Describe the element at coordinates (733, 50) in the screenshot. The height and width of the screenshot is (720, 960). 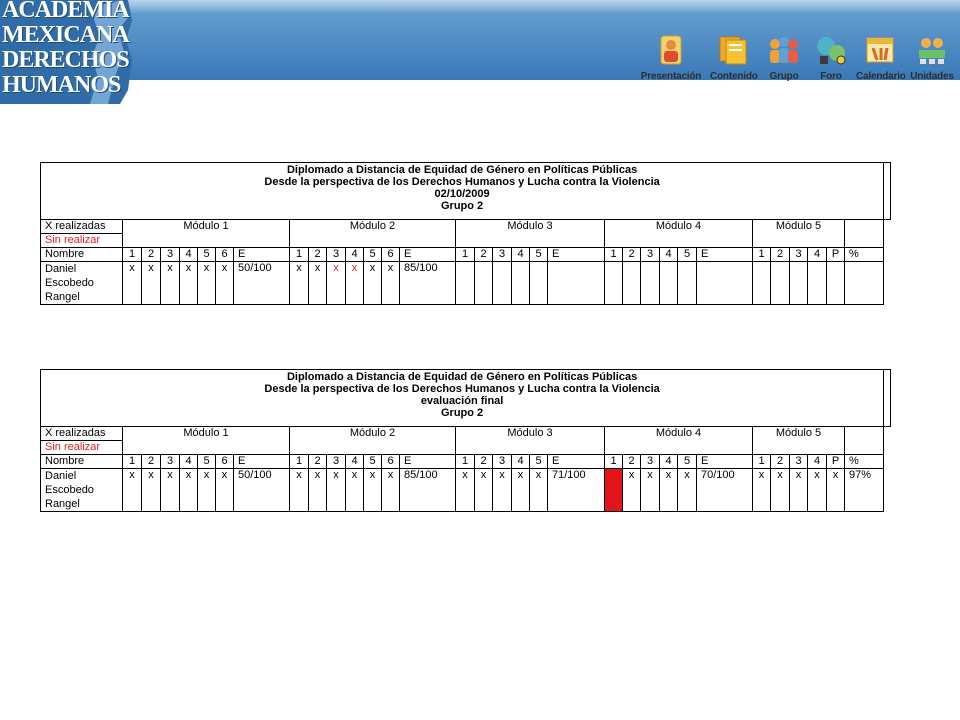
I see `content-icon` at that location.